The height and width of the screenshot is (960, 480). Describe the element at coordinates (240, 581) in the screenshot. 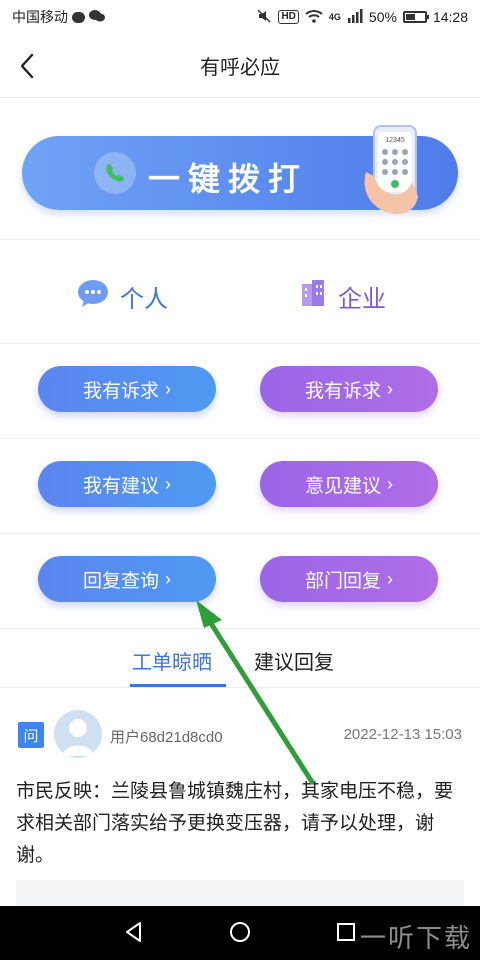

I see `action-row-3: 回复查询 › 部门回复 ›` at that location.